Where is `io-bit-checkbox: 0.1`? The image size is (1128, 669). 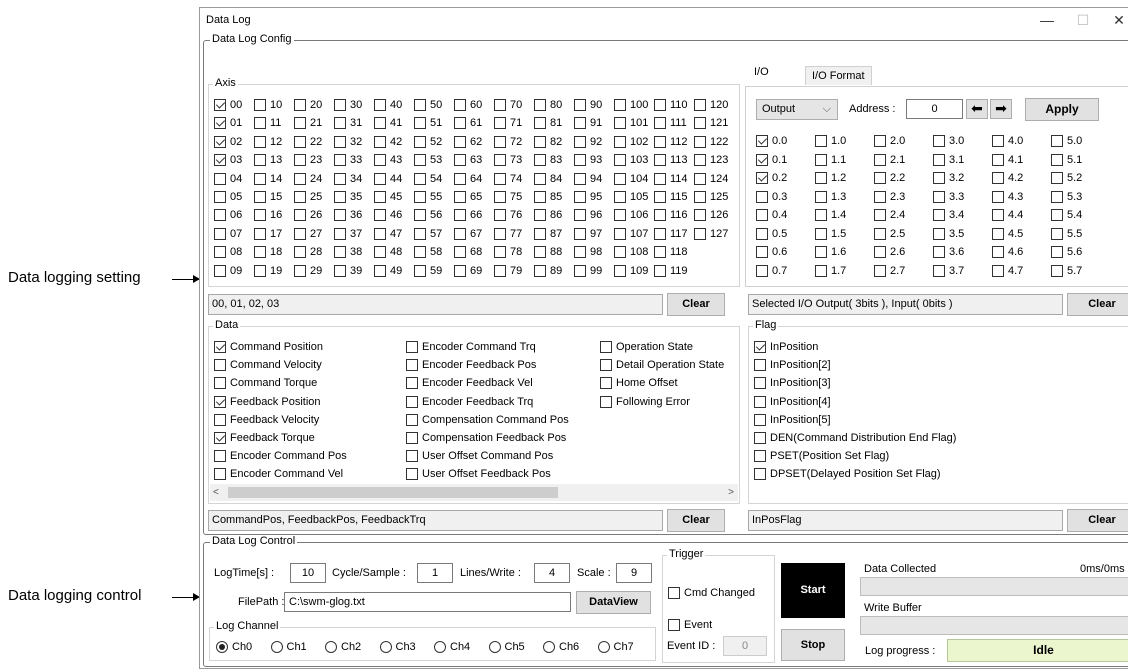 io-bit-checkbox: 0.1 is located at coordinates (771, 160).